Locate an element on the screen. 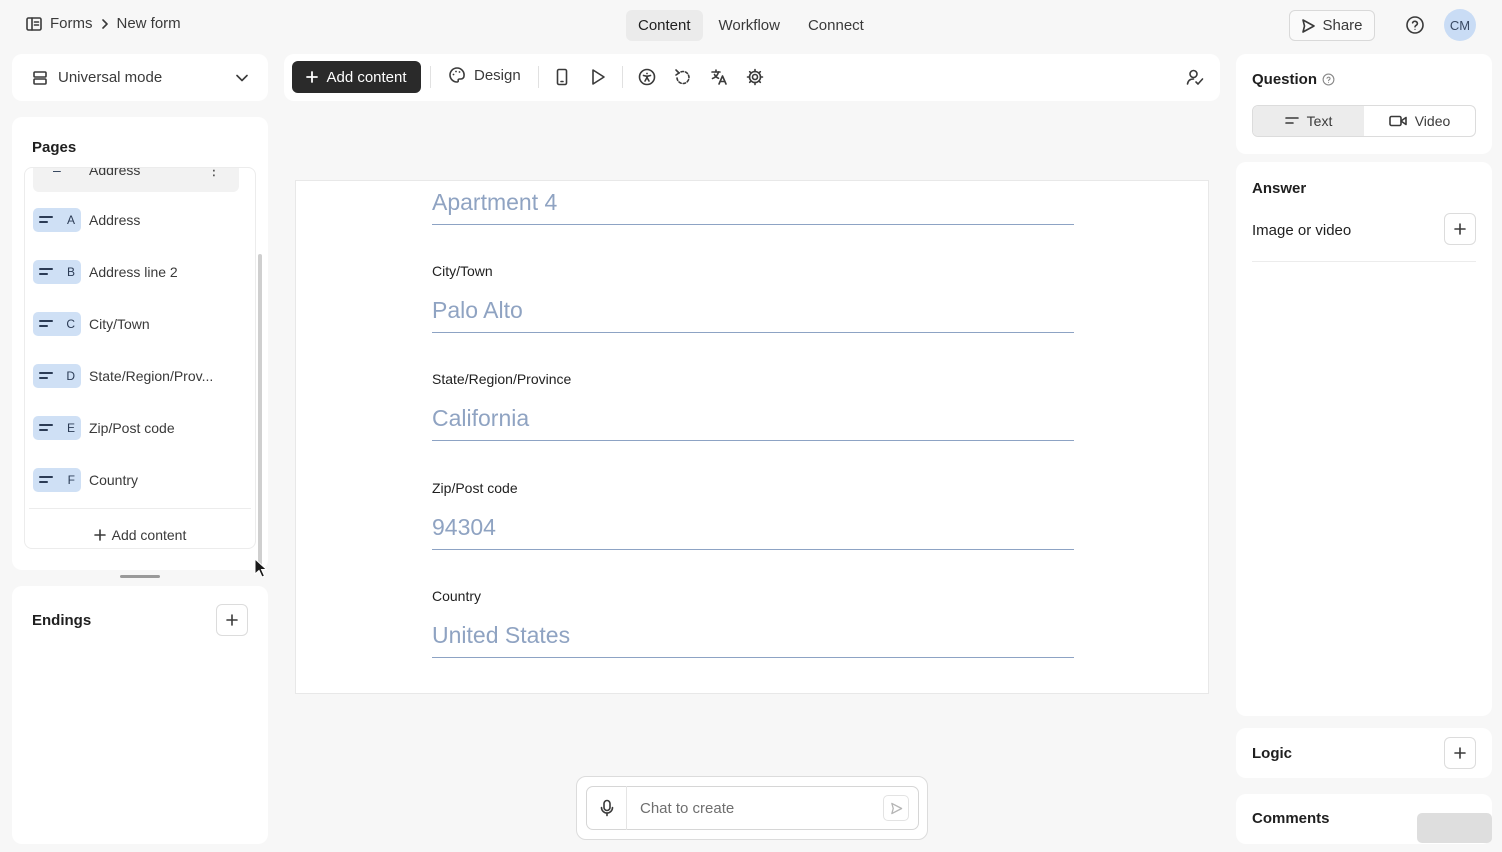  chat-input: Chat to create is located at coordinates (752, 808).